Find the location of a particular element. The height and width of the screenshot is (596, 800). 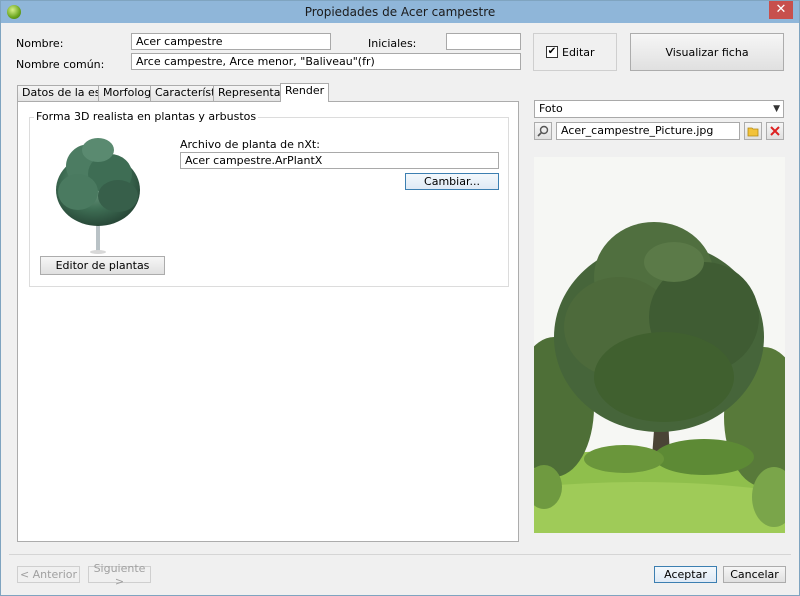

search-icon is located at coordinates (543, 131).